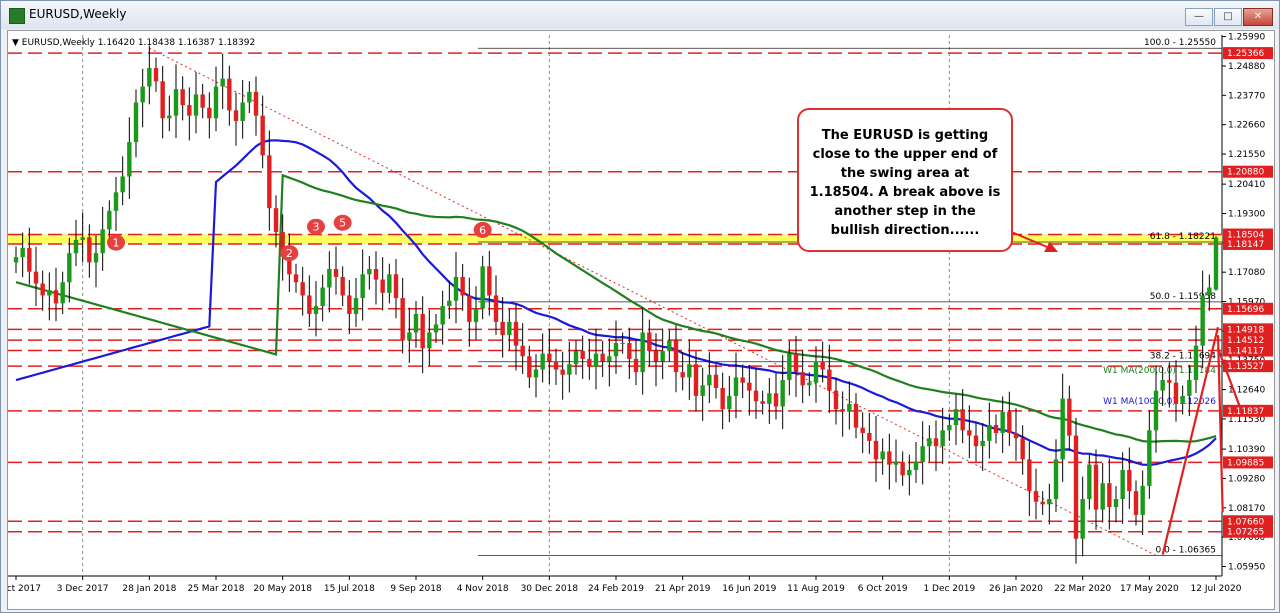 This screenshot has width=1280, height=613. Describe the element at coordinates (282, 589) in the screenshot. I see `time-tick-label: 20 May 2018` at that location.